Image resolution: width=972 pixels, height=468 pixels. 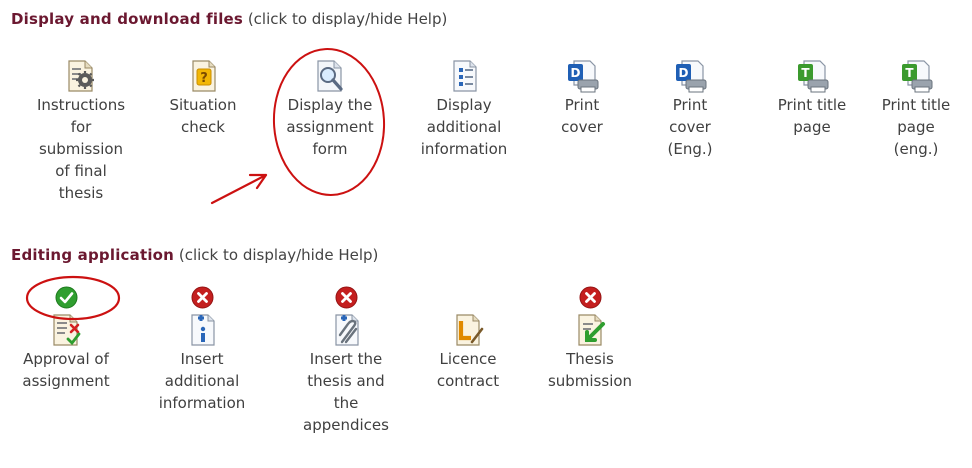 I want to click on document-attach-icon, so click(x=347, y=330).